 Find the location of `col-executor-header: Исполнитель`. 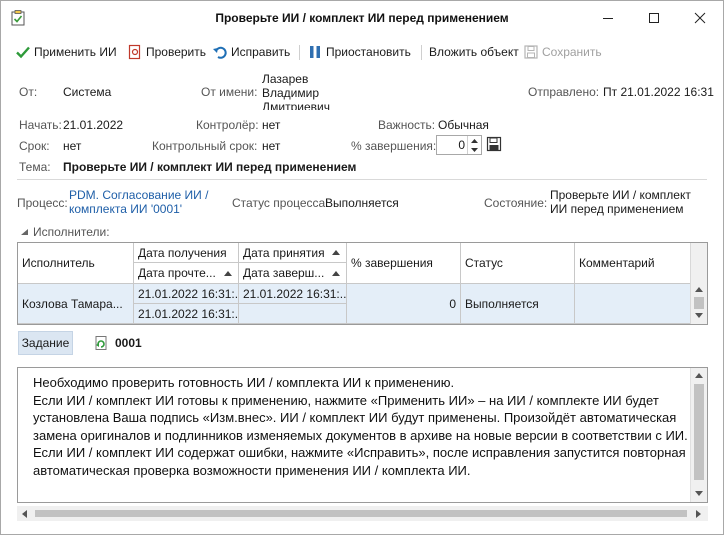

col-executor-header: Исполнитель is located at coordinates (76, 263).